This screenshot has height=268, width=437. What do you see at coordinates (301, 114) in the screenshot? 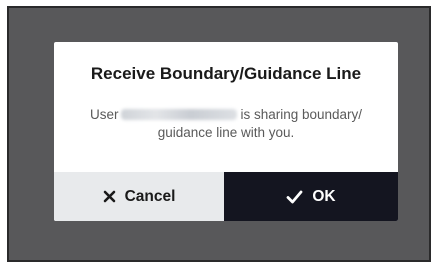
I see `message-line1-suffix: is sharing boundary/` at bounding box center [301, 114].